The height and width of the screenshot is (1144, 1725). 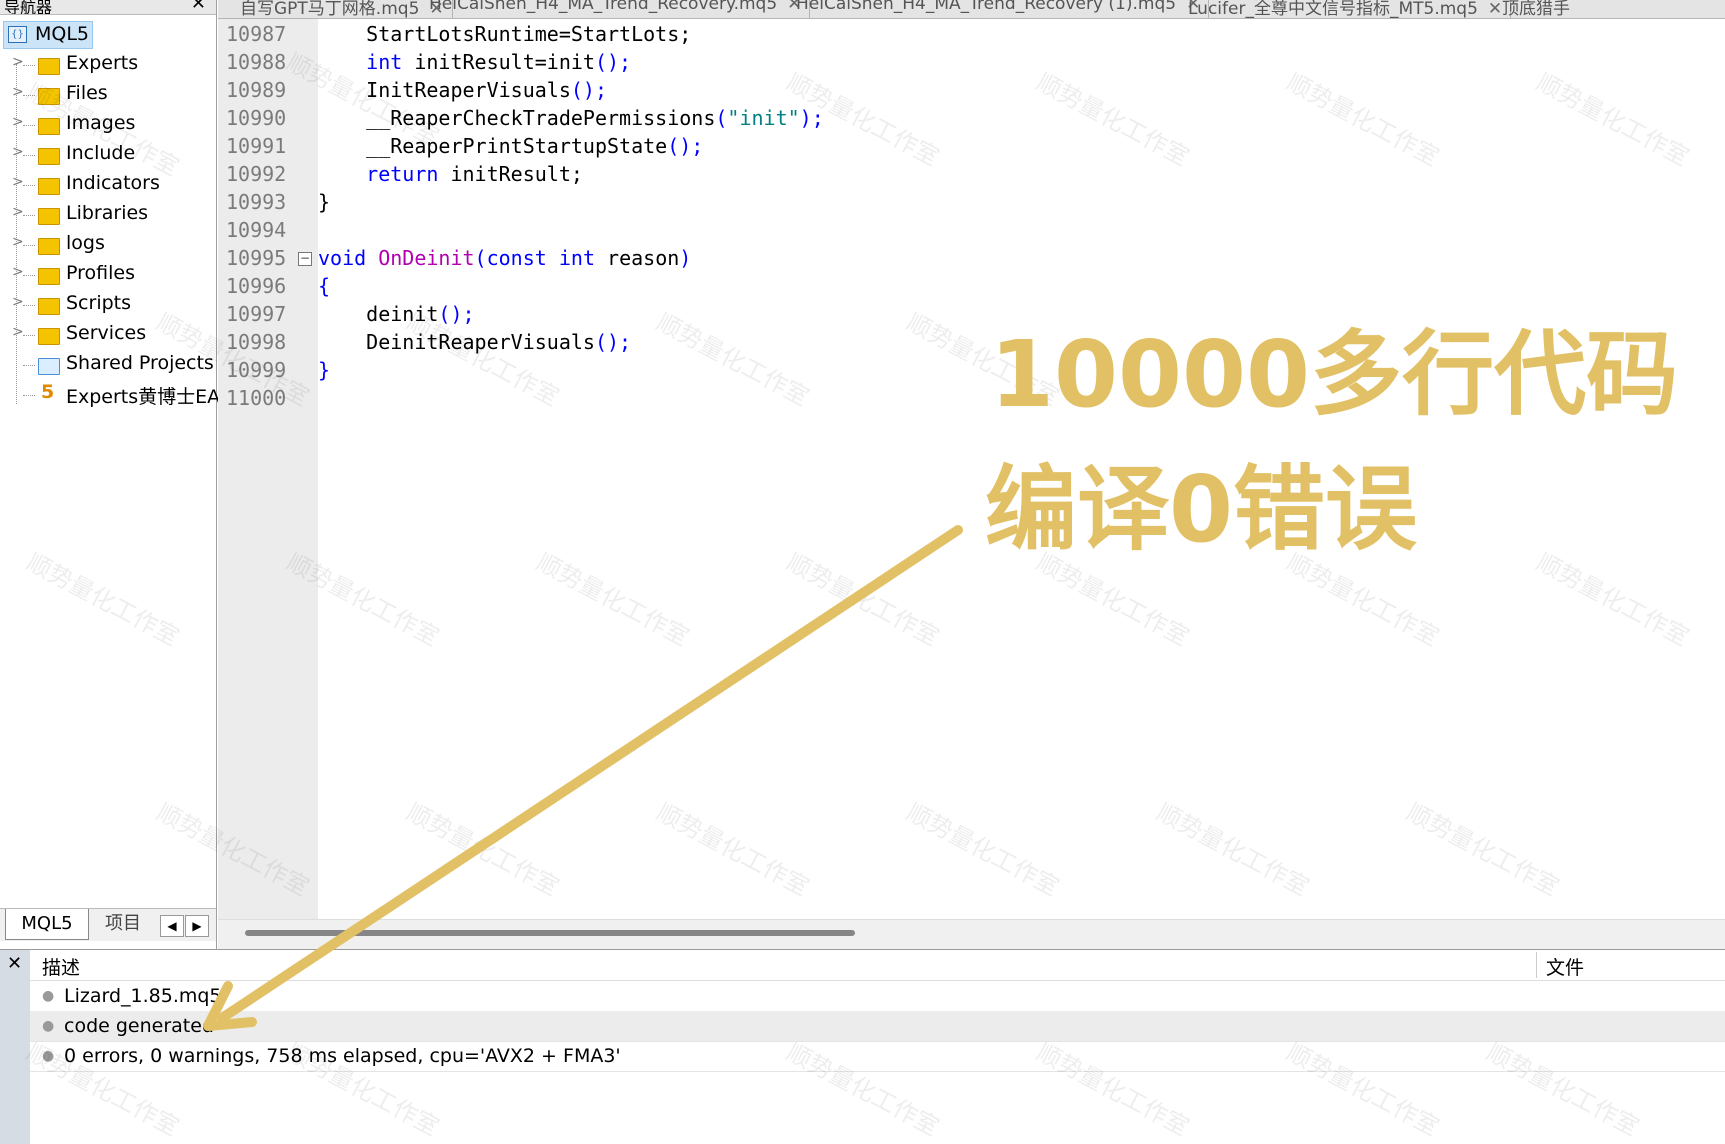 What do you see at coordinates (108, 365) in the screenshot?
I see `tree-item-shared-projects: Shared Projects` at bounding box center [108, 365].